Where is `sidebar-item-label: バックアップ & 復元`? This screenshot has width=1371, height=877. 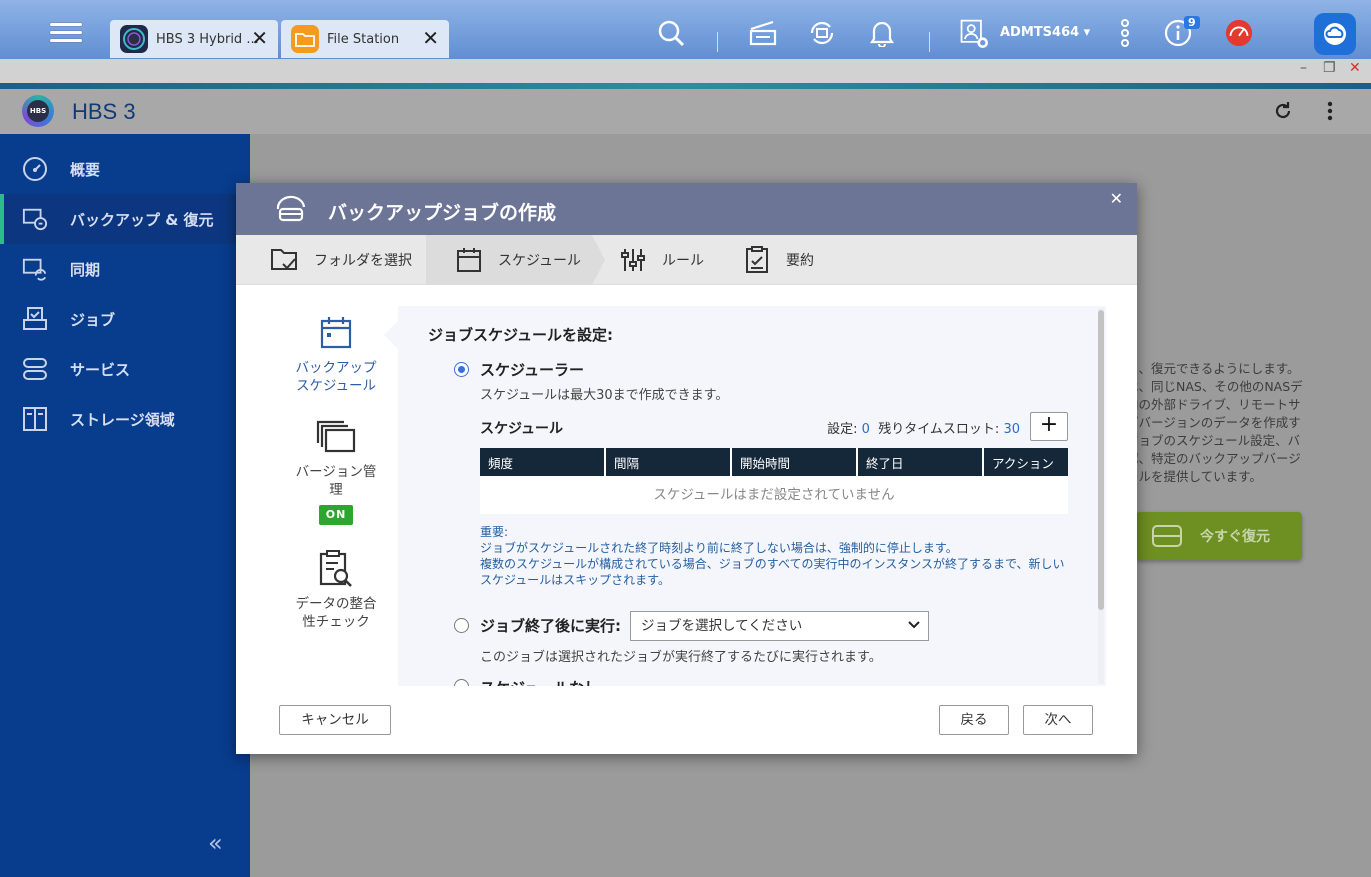 sidebar-item-label: バックアップ & 復元 is located at coordinates (142, 219).